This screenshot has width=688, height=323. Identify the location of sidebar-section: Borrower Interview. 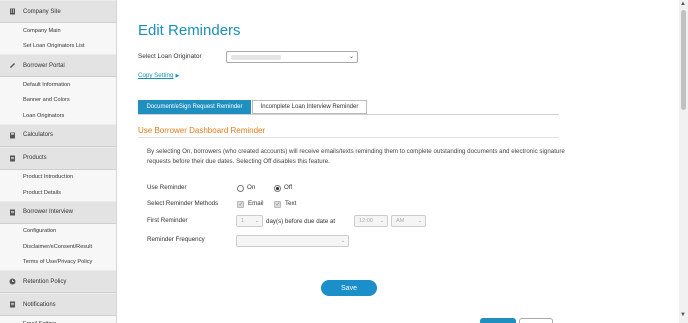
(58, 212).